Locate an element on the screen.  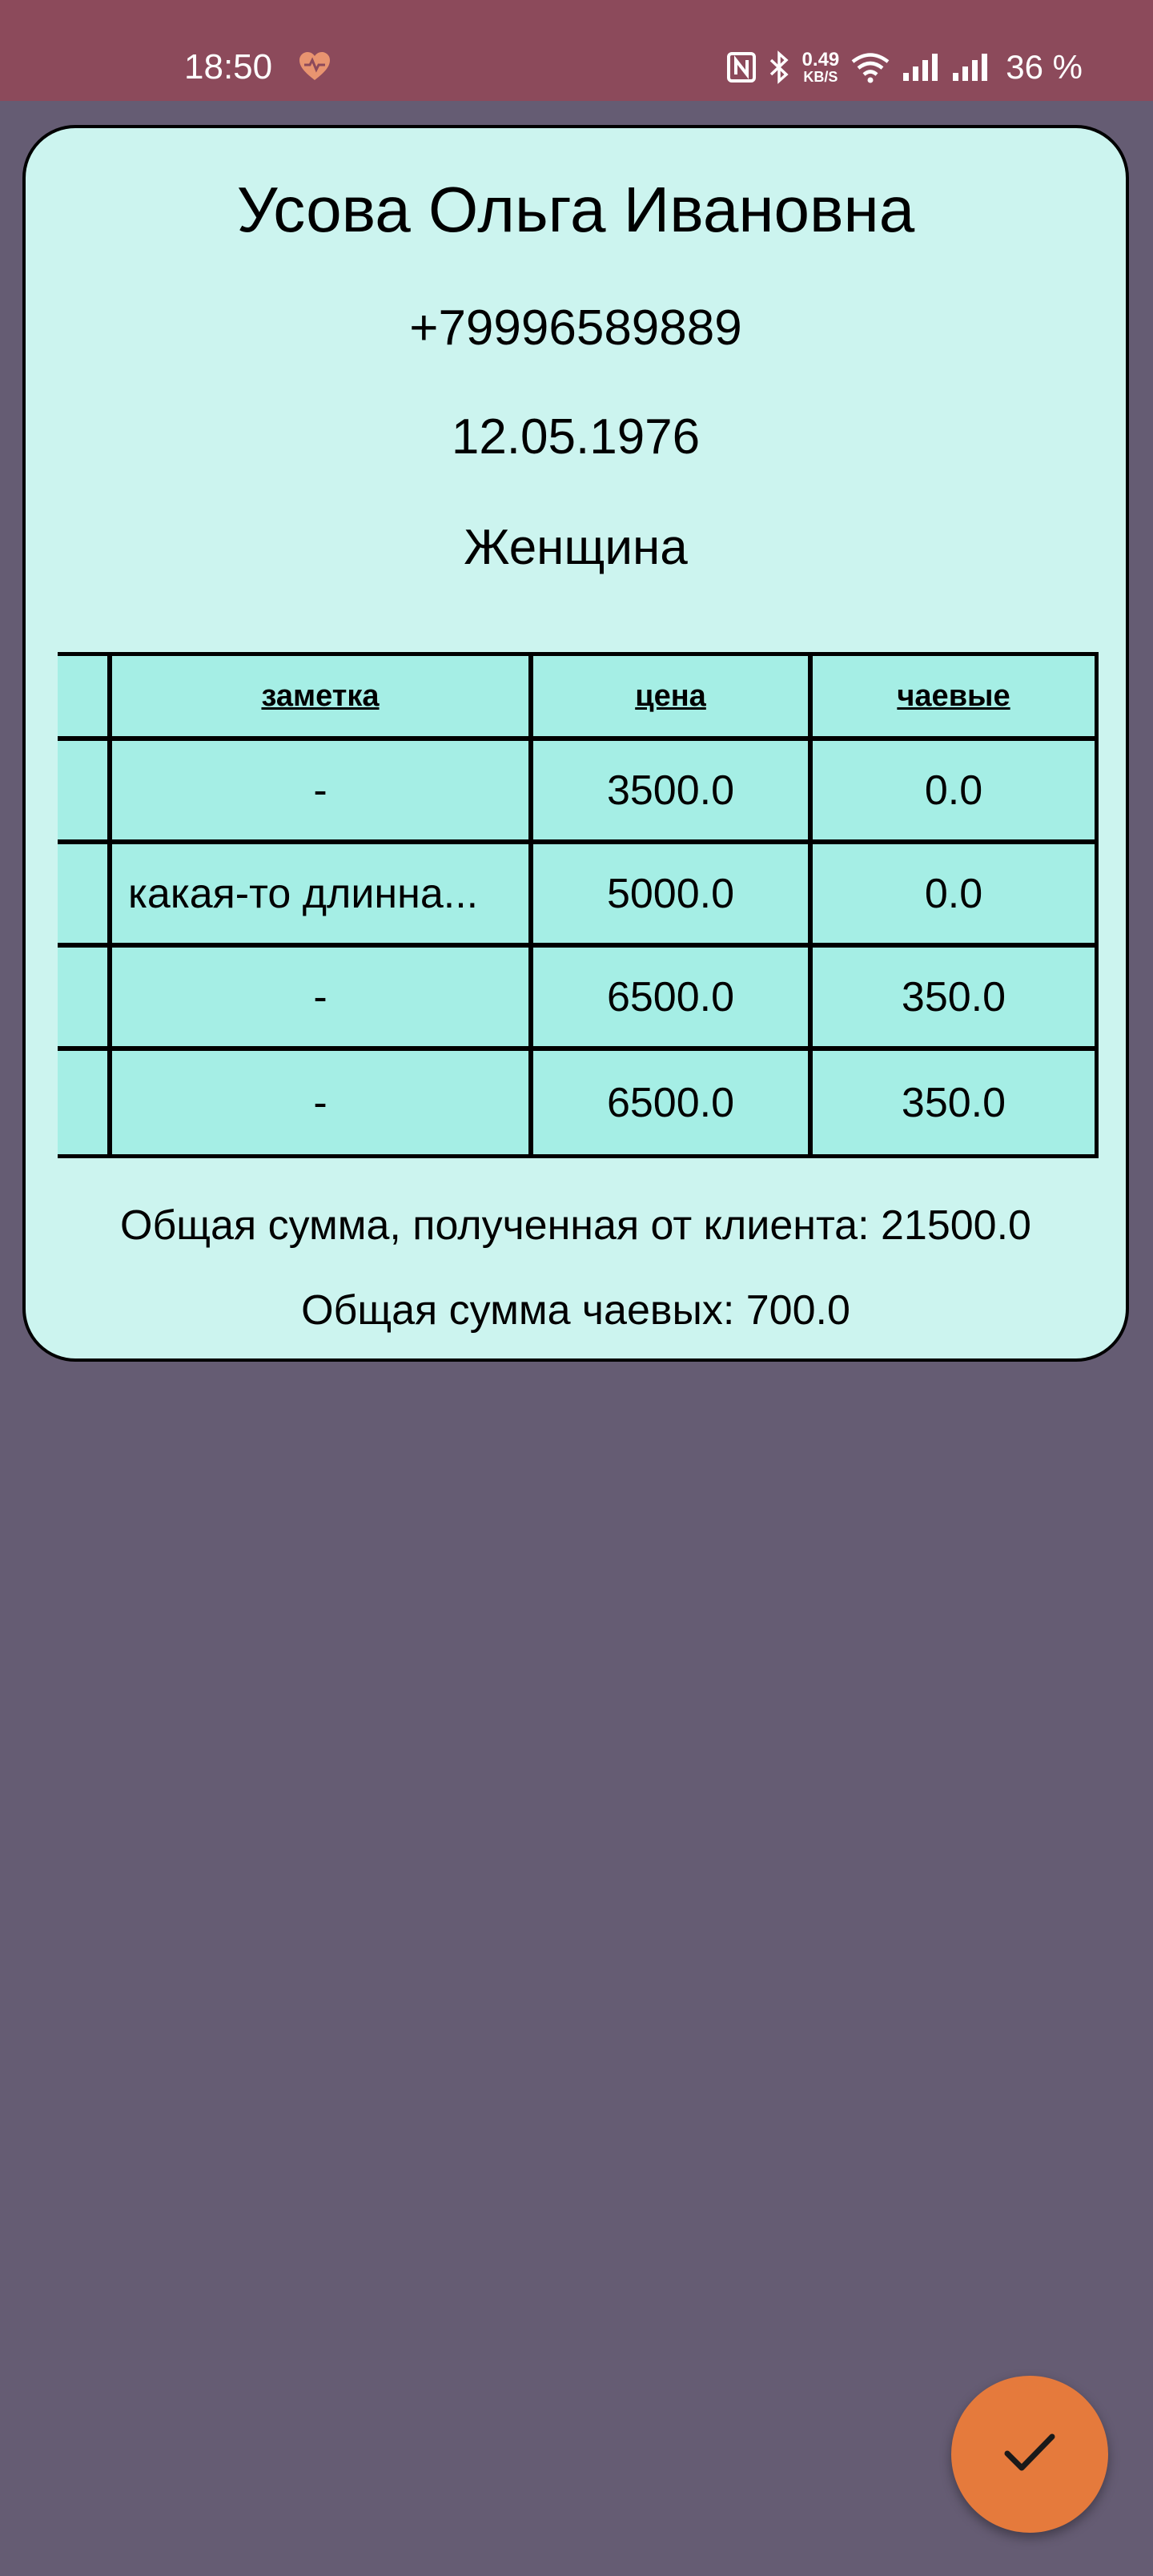
client-phone: +79996589889 is located at coordinates (576, 328).